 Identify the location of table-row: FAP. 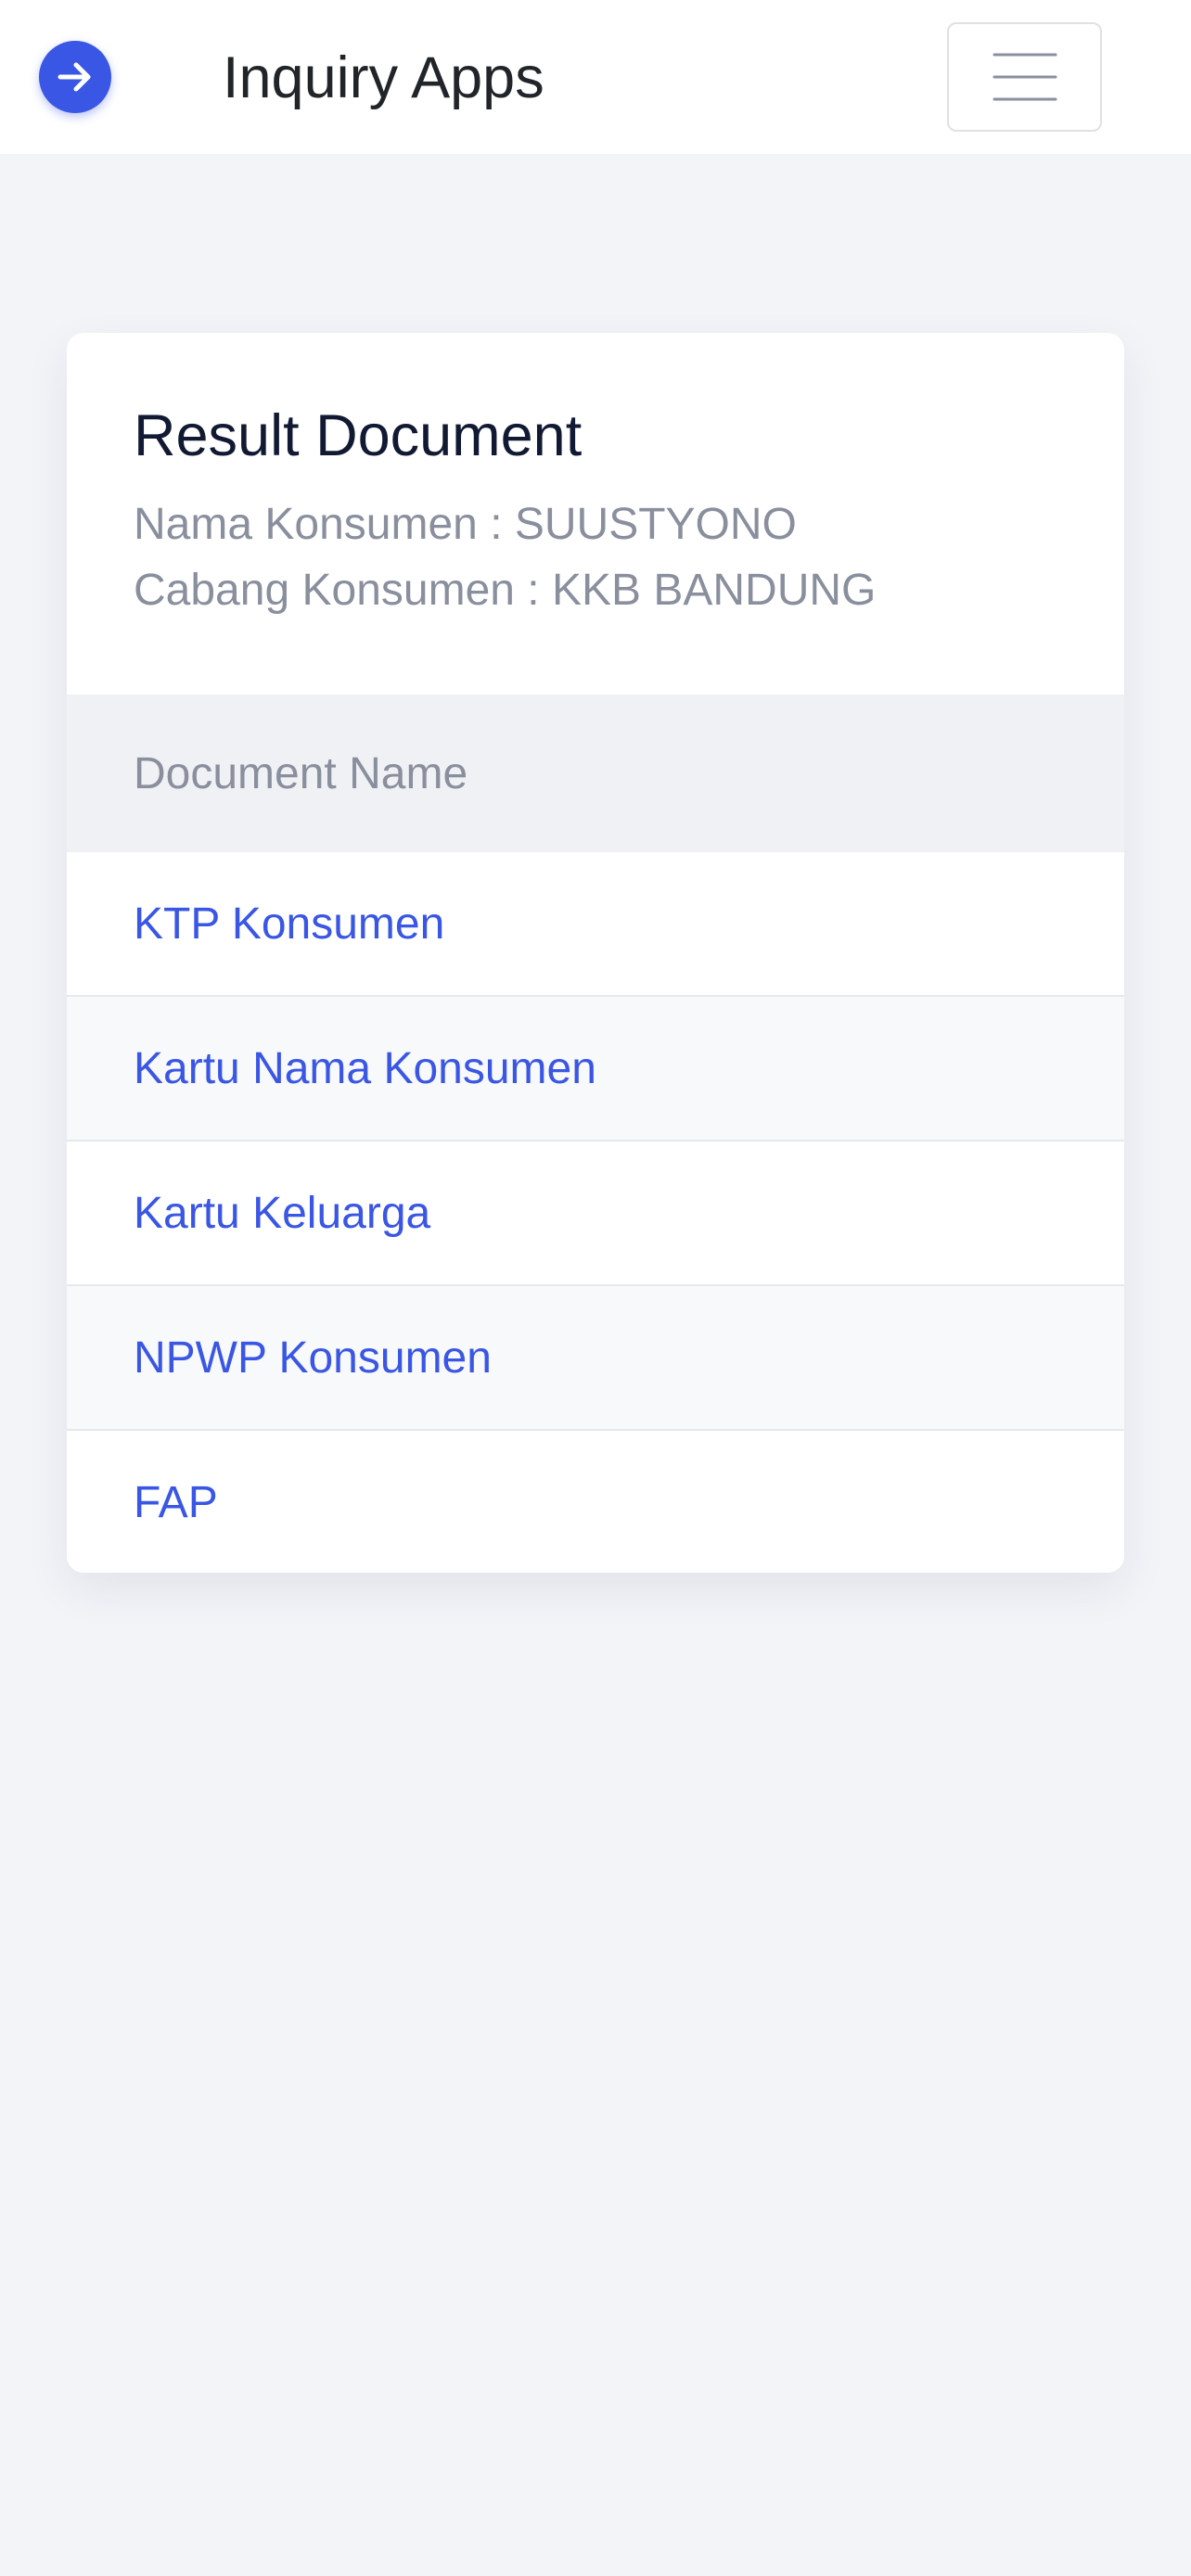
(595, 1502).